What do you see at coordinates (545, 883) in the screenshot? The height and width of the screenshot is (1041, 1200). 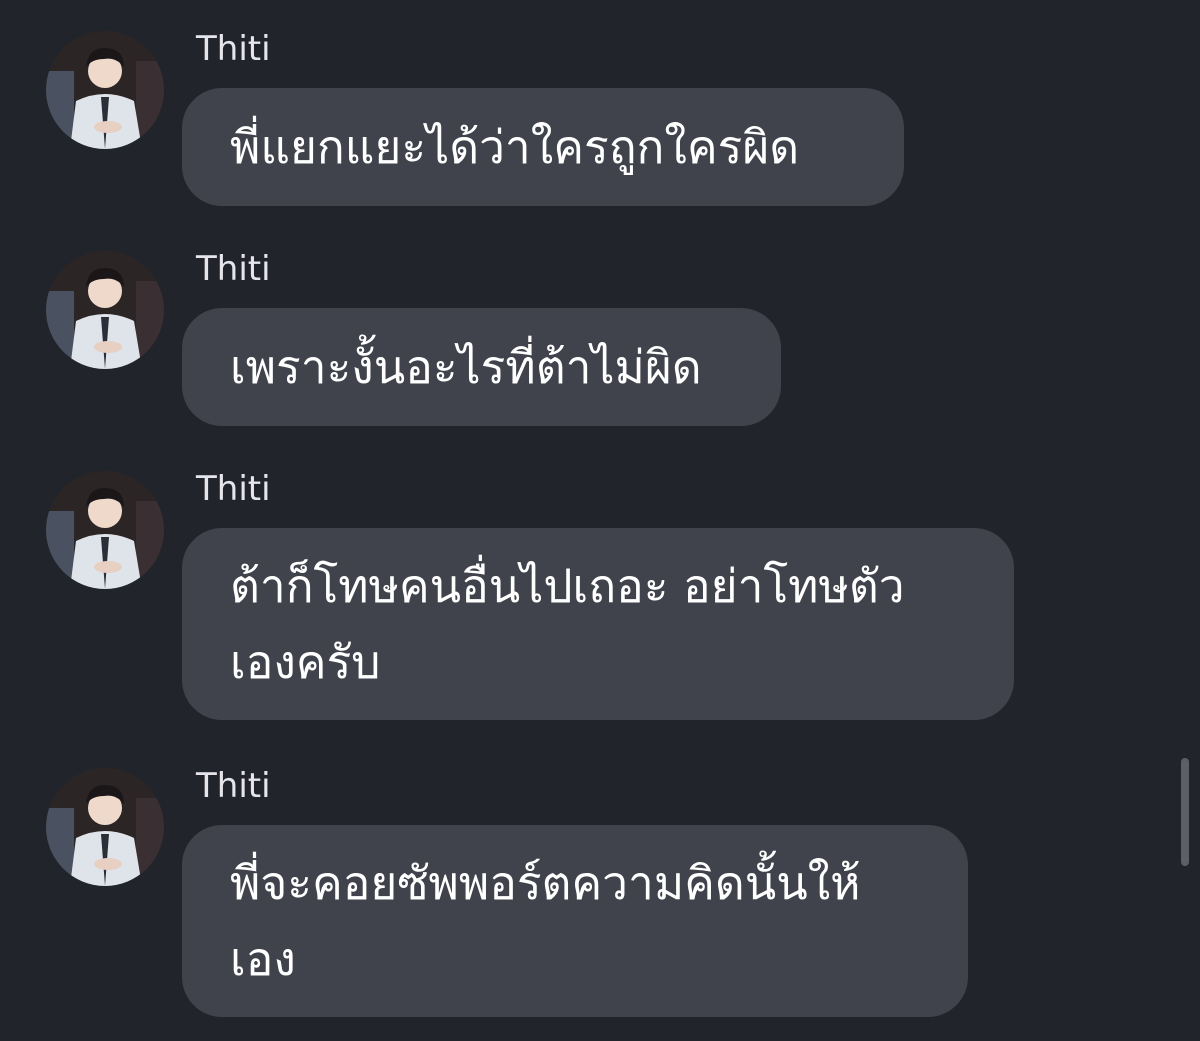 I see `message-text: พี่จะคอยซัพพอร์ตความคิดนั้นให้` at bounding box center [545, 883].